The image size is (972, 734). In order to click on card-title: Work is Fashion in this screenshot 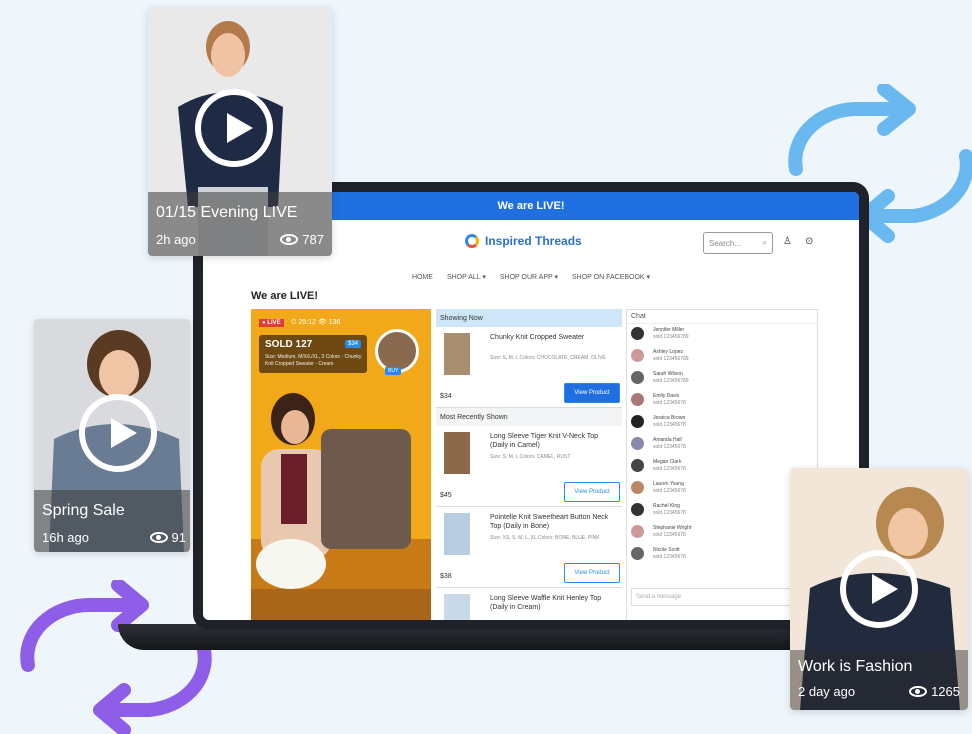, I will do `click(855, 666)`.